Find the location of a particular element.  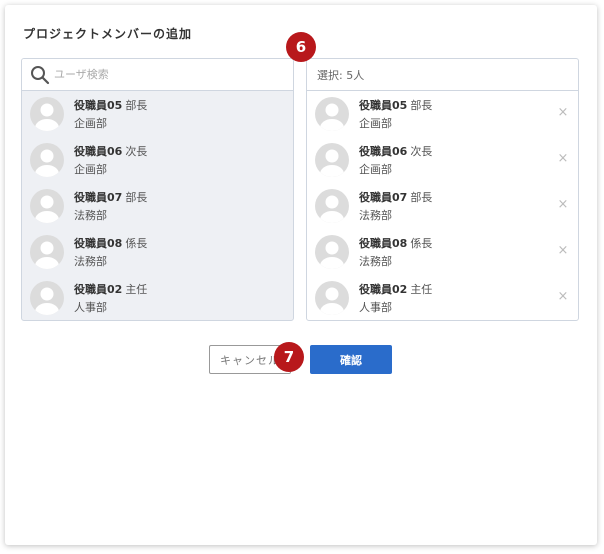

annotation-marker-7: 7 is located at coordinates (289, 357).